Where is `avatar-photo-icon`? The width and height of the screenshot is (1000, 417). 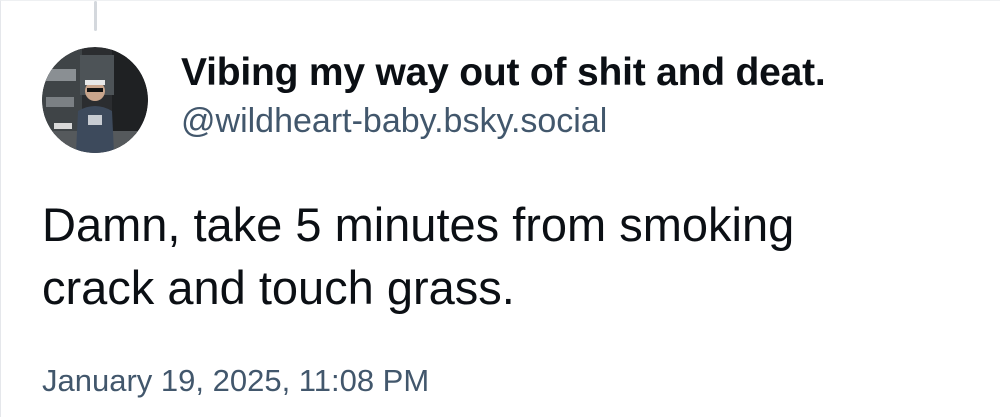
avatar-photo-icon is located at coordinates (95, 100).